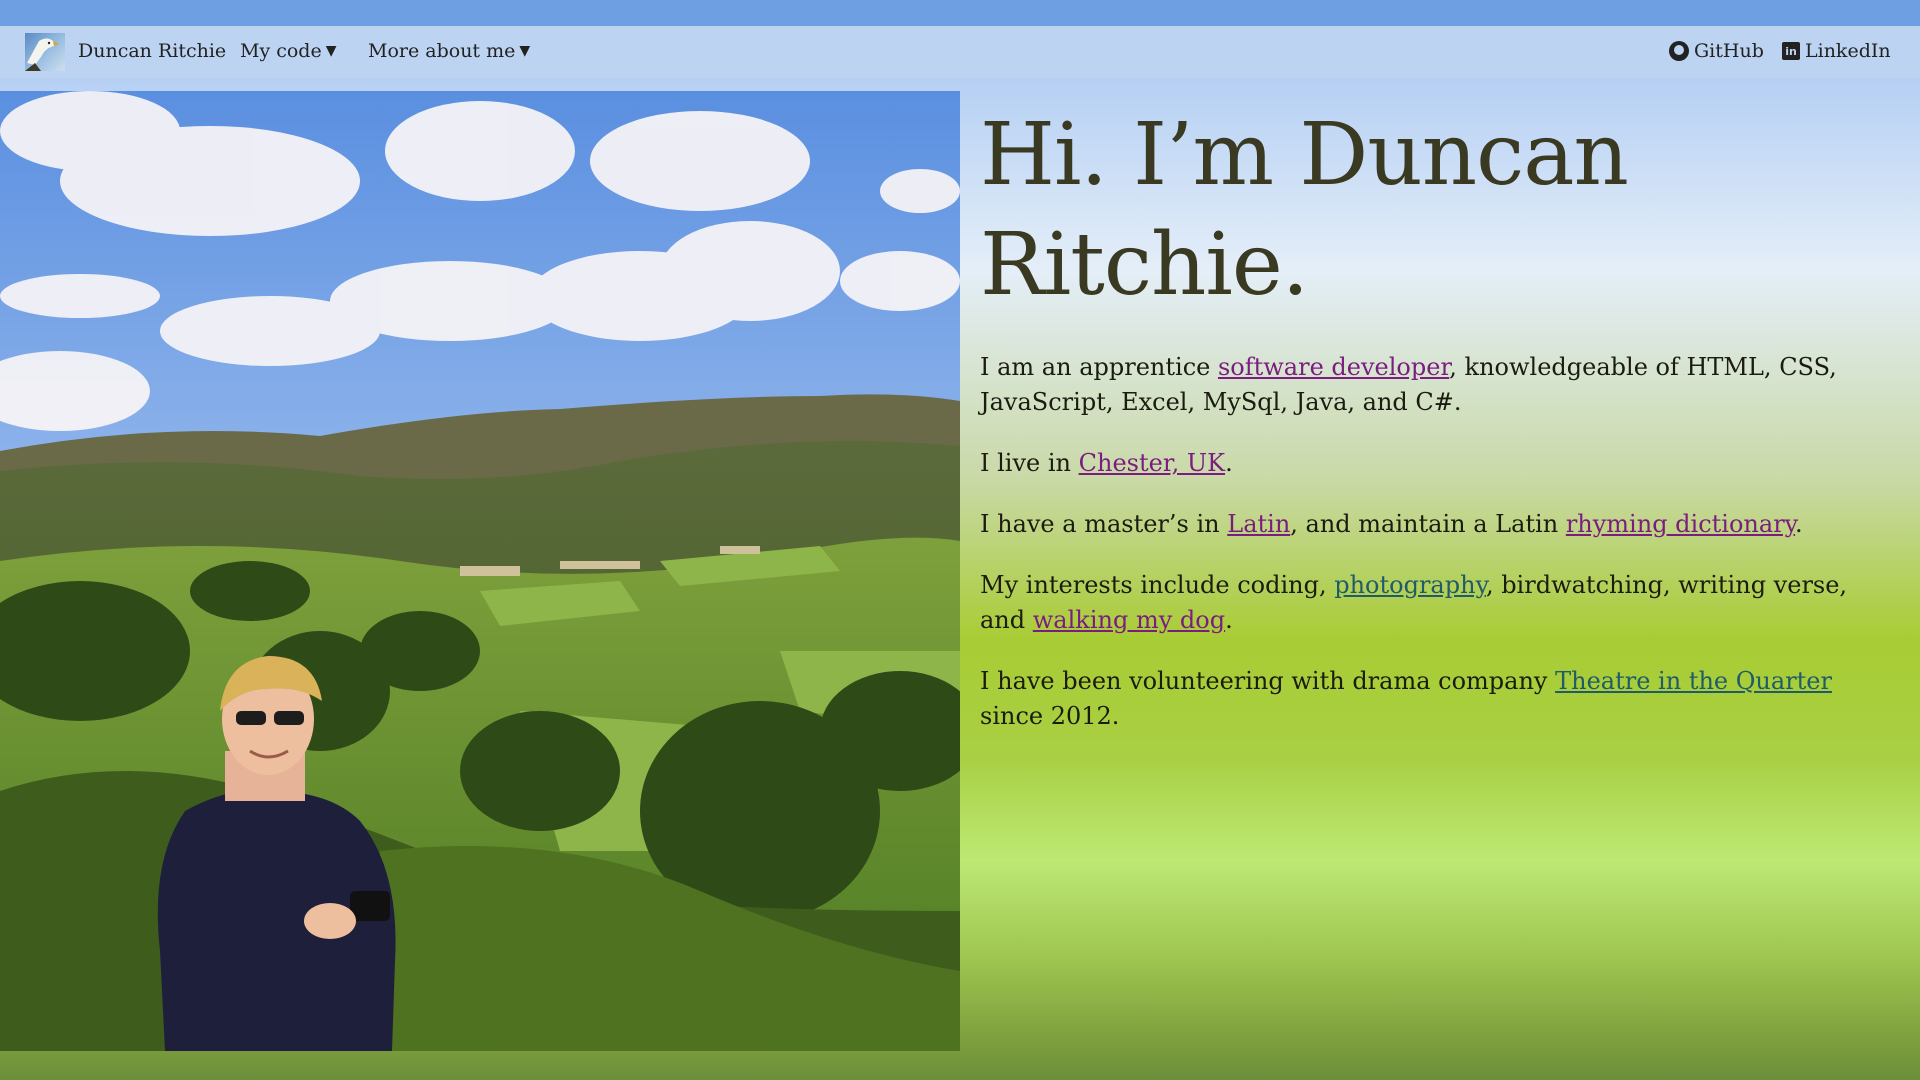 This screenshot has width=1920, height=1080. Describe the element at coordinates (1848, 51) in the screenshot. I see `linkedin-link-label: LinkedIn` at that location.